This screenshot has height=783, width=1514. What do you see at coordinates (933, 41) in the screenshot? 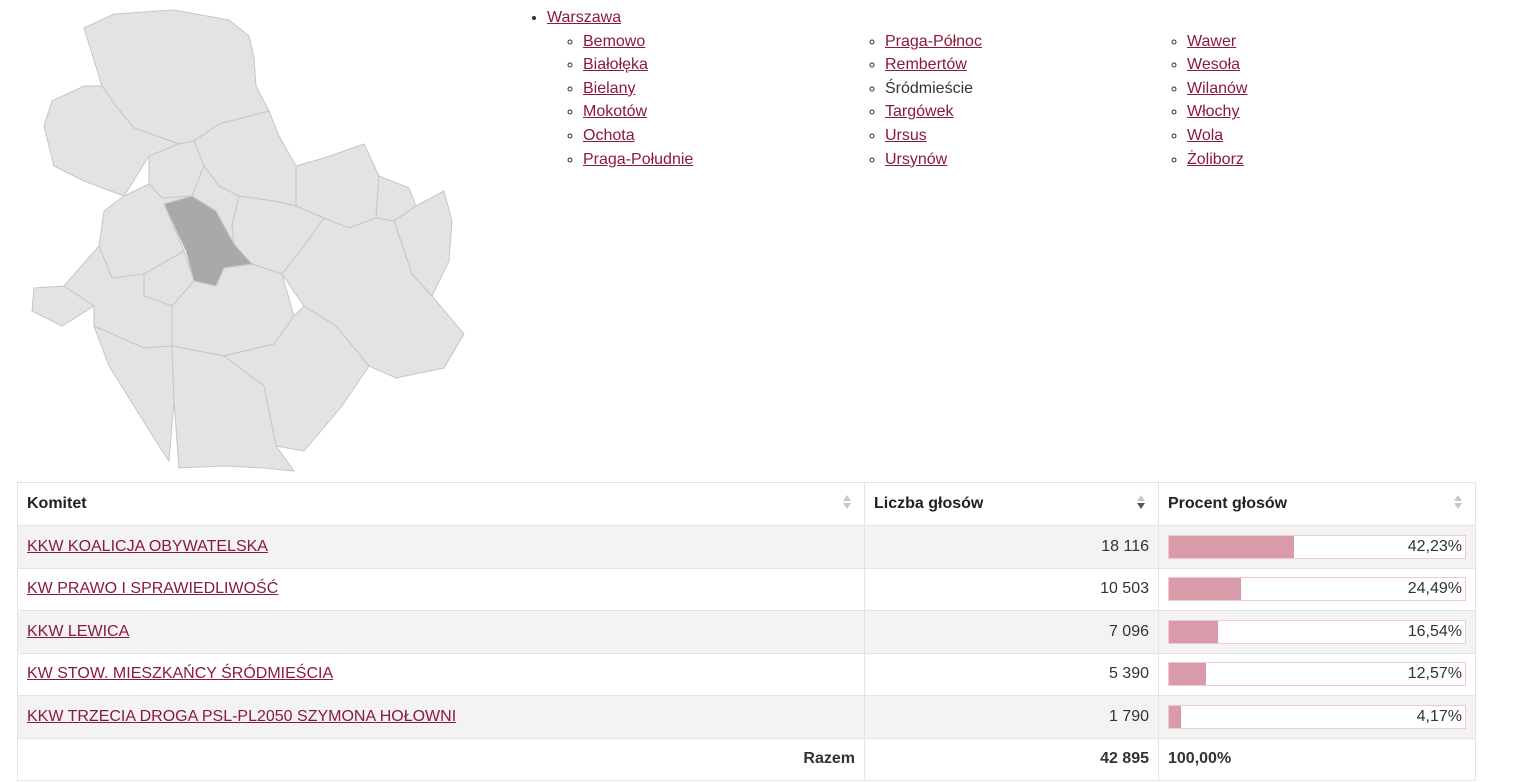
I see `district-link: Praga-Północ` at bounding box center [933, 41].